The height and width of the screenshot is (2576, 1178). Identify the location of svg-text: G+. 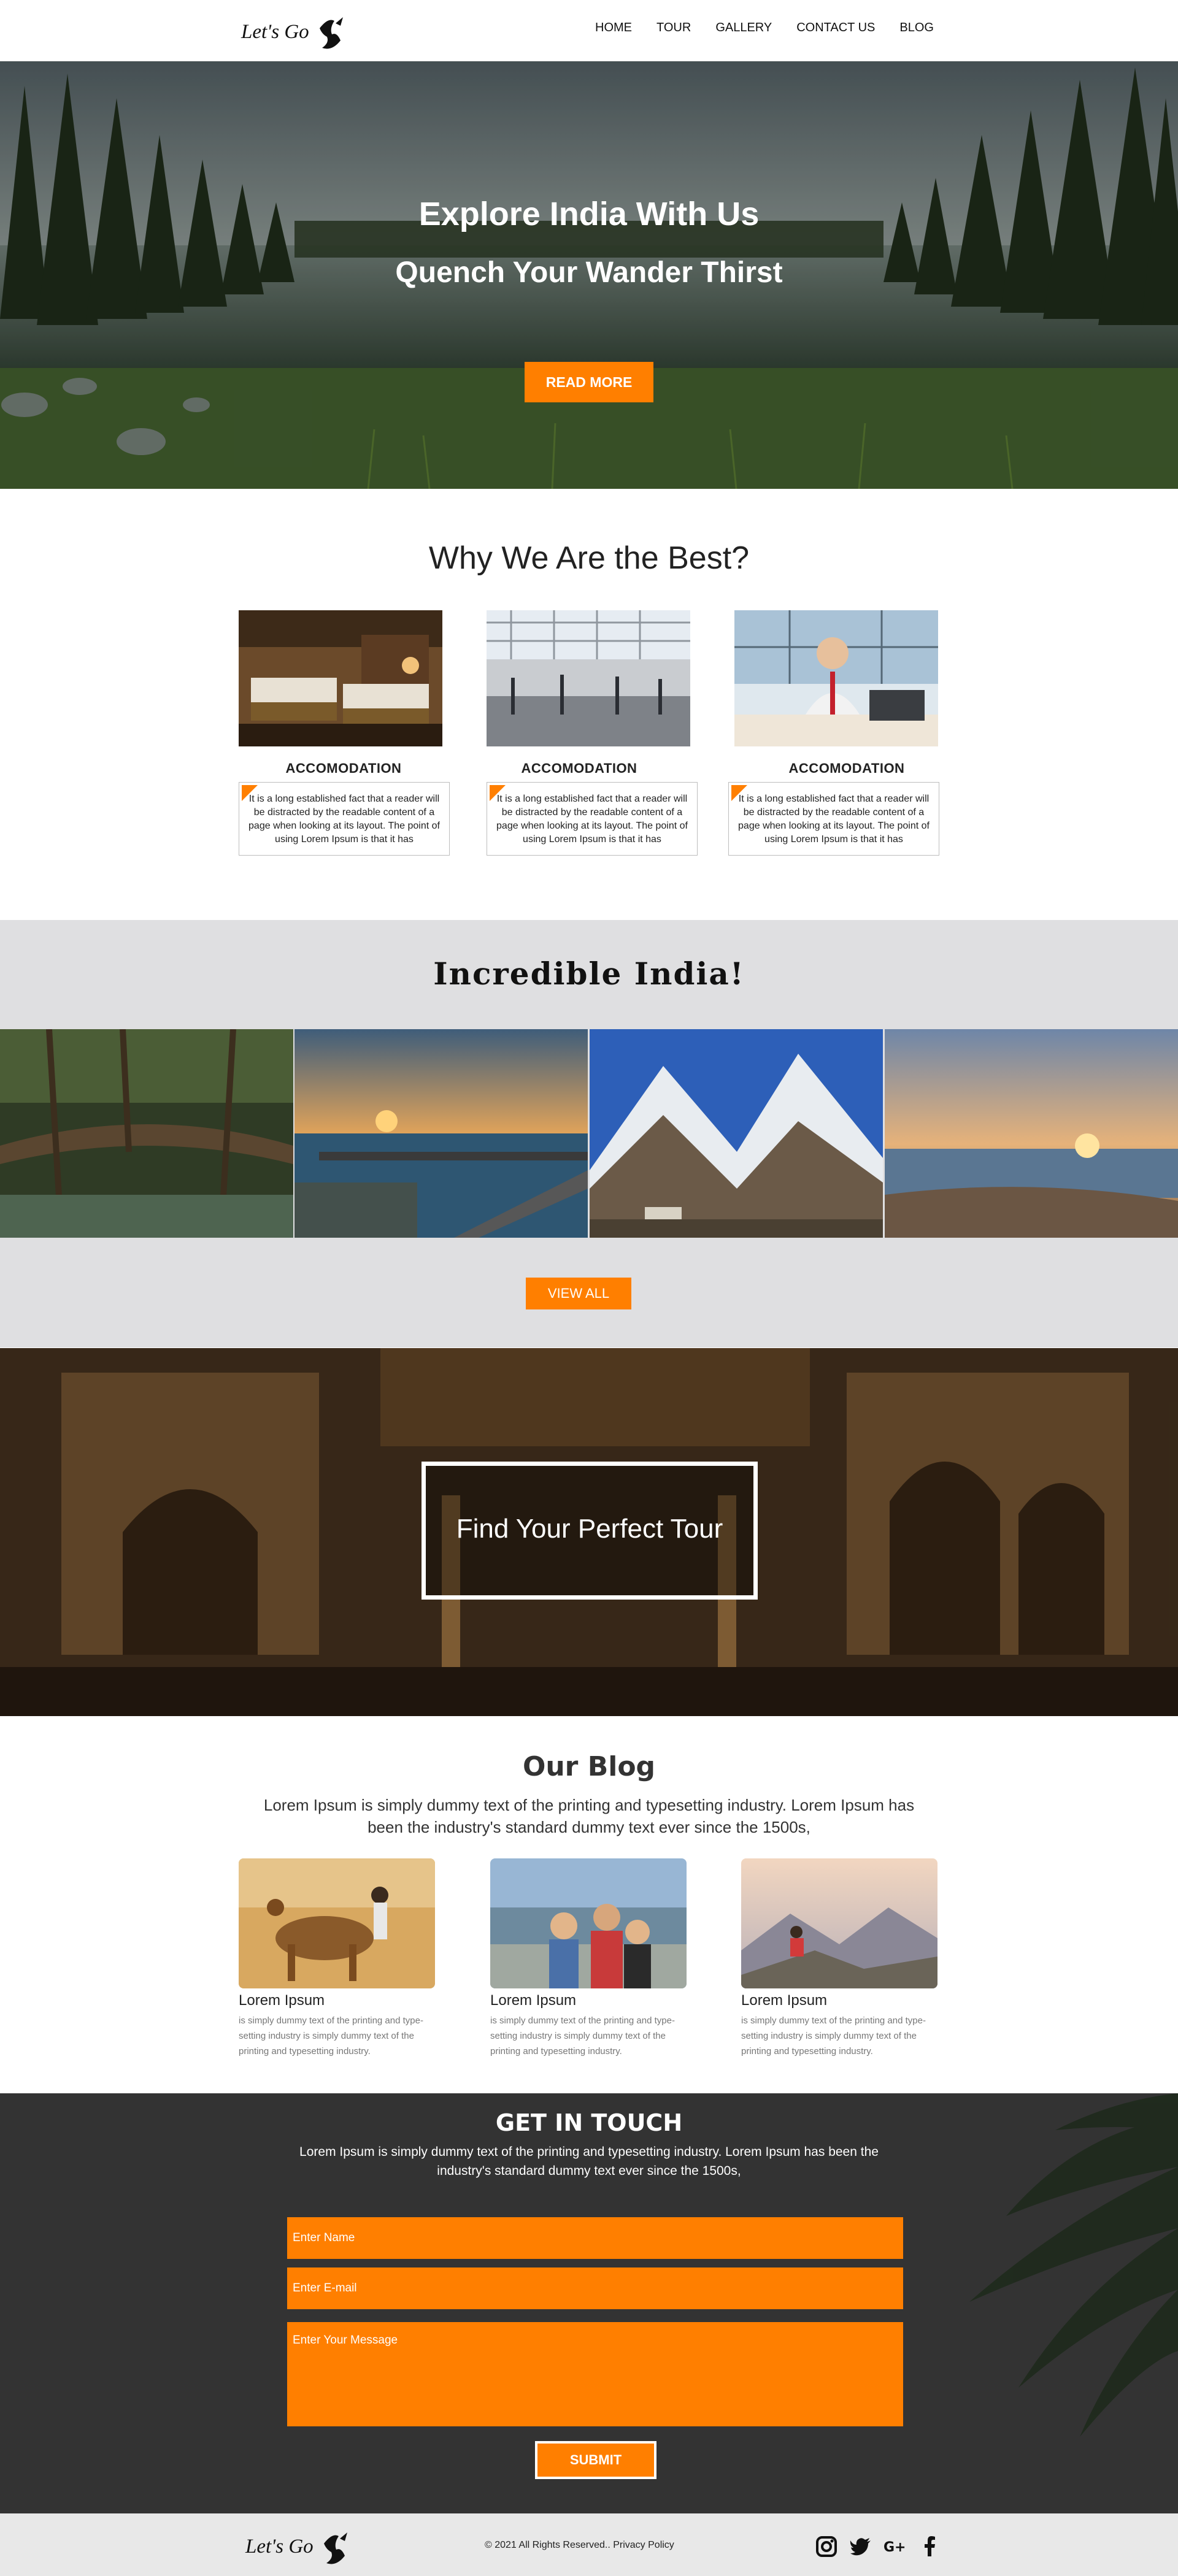
(895, 2547).